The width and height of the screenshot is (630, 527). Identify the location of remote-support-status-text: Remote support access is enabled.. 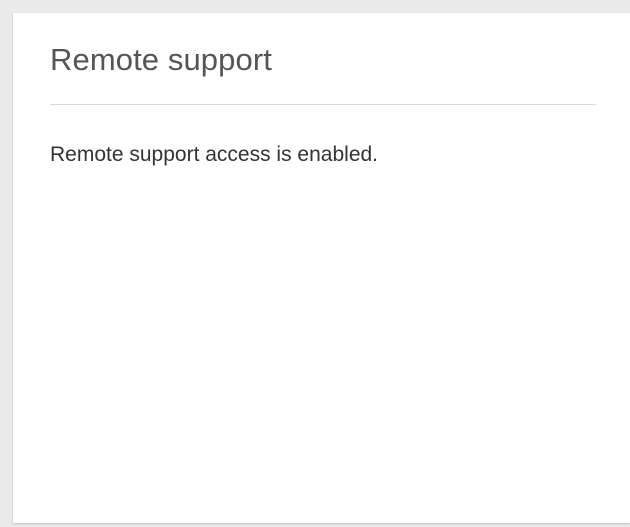
(214, 154).